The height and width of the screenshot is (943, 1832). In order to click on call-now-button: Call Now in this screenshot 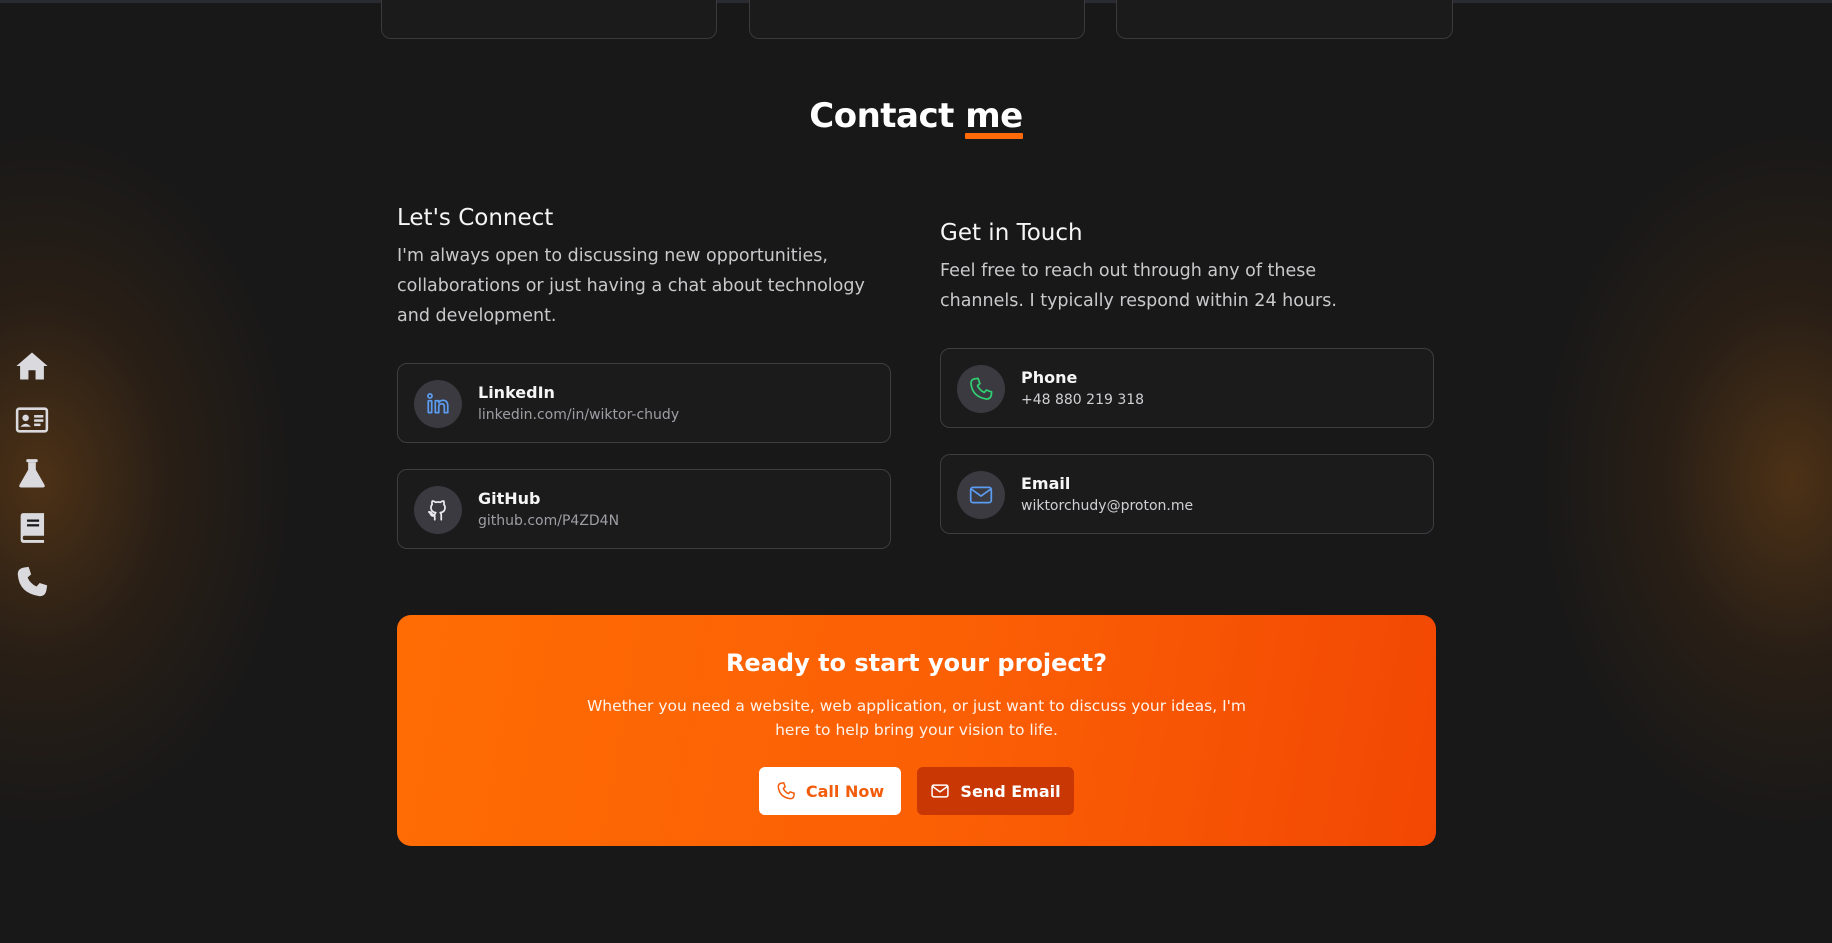, I will do `click(830, 791)`.